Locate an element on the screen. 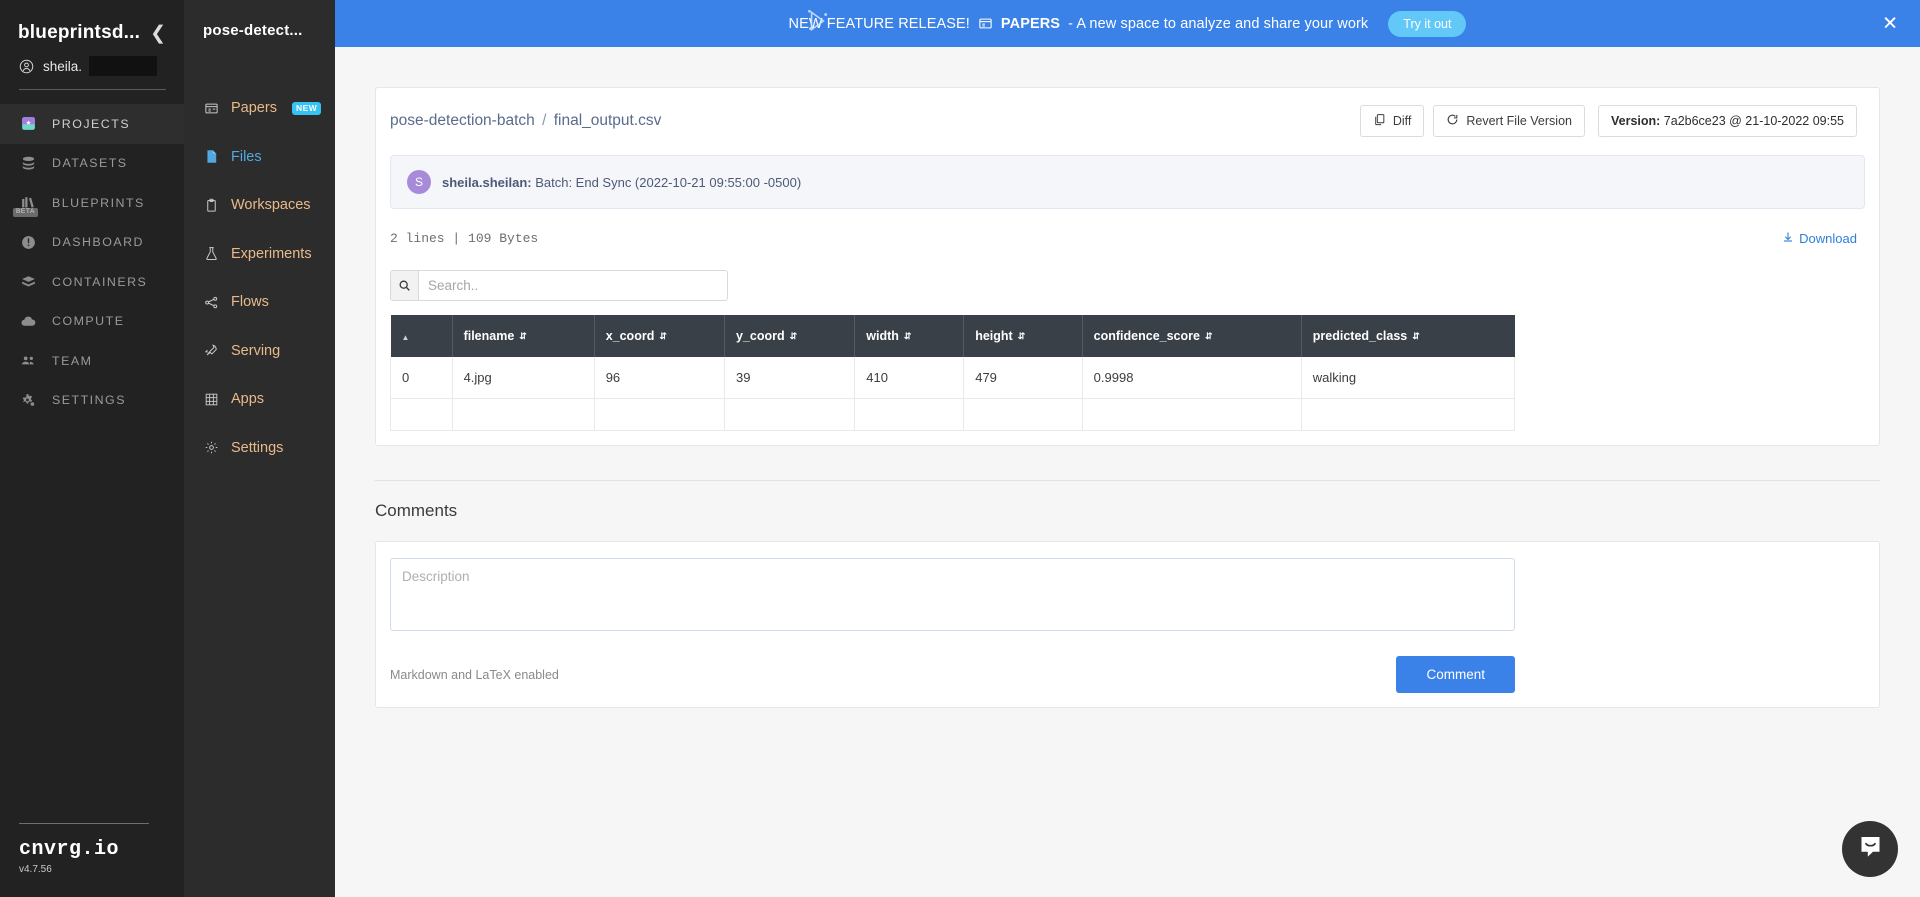 The width and height of the screenshot is (1920, 897). project-nav-workspaces: Workspaces is located at coordinates (259, 205).